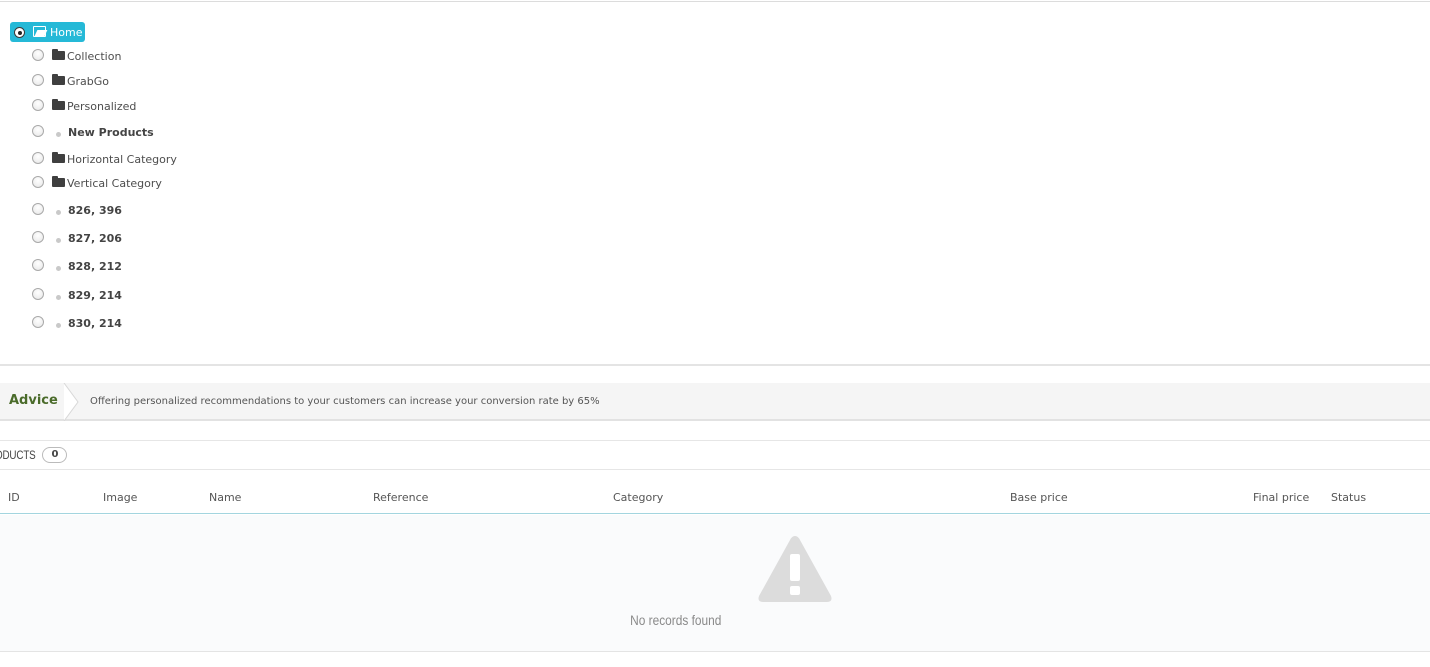  What do you see at coordinates (55, 455) in the screenshot?
I see `products-count-badge: 0` at bounding box center [55, 455].